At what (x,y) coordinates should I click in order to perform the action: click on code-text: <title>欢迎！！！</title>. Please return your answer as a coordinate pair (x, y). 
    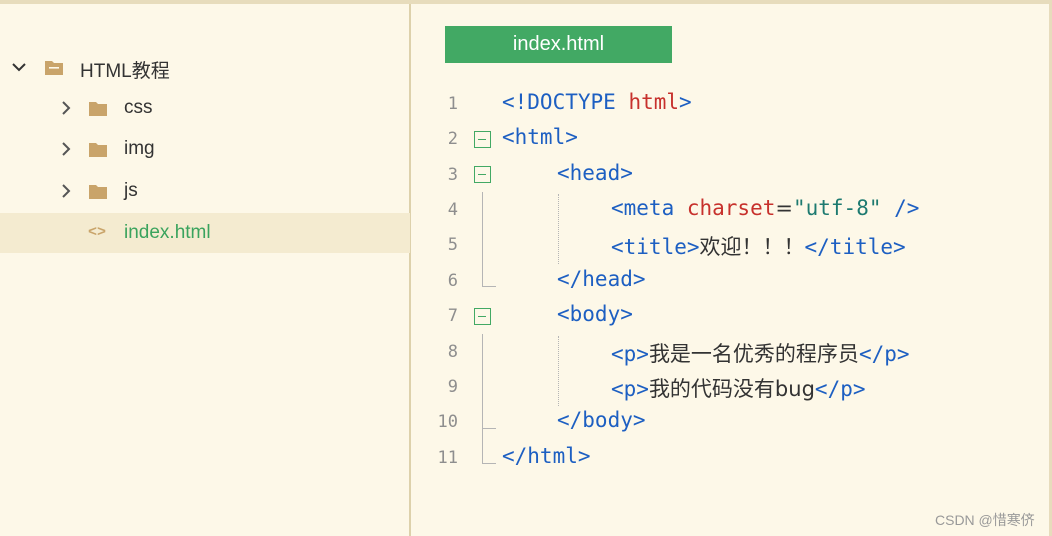
    Looking at the image, I should click on (758, 246).